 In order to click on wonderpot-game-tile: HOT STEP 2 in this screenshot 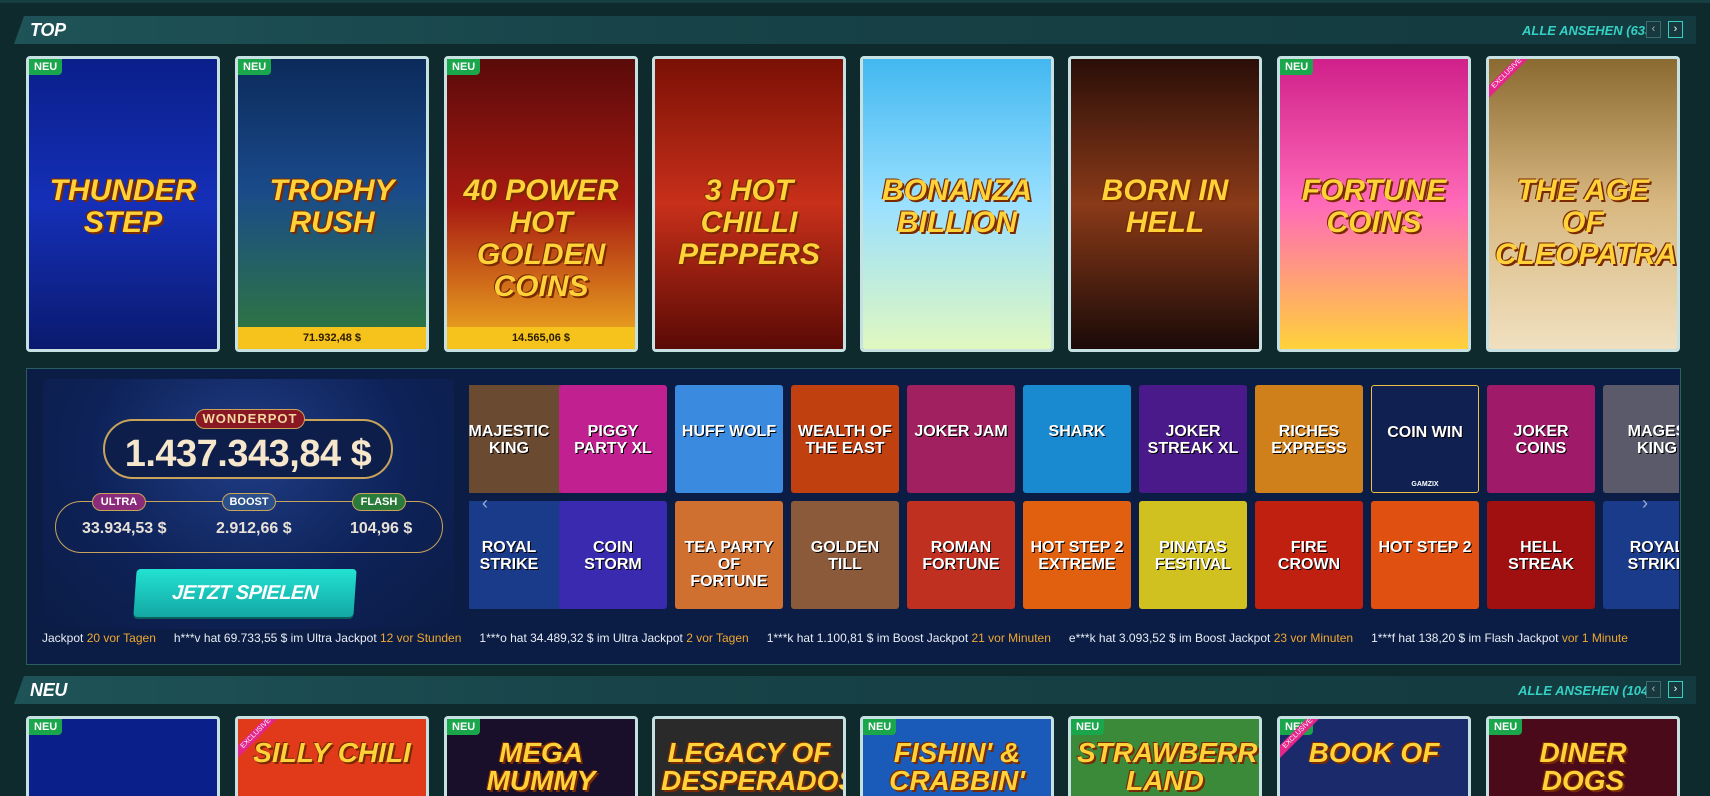, I will do `click(1425, 555)`.